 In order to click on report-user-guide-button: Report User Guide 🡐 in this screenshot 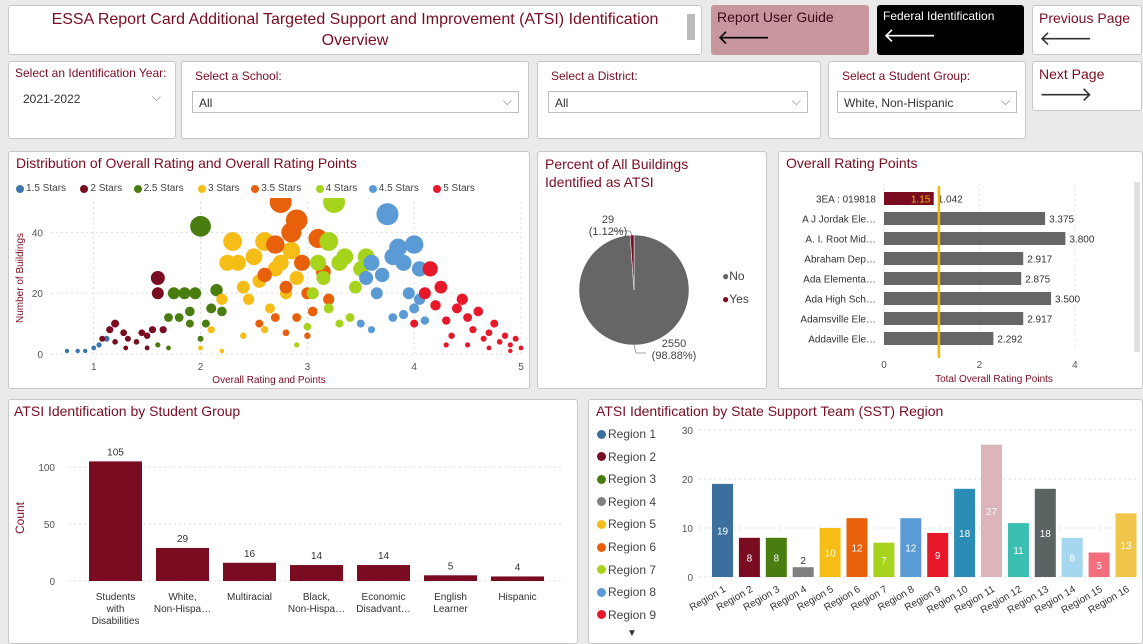, I will do `click(790, 30)`.